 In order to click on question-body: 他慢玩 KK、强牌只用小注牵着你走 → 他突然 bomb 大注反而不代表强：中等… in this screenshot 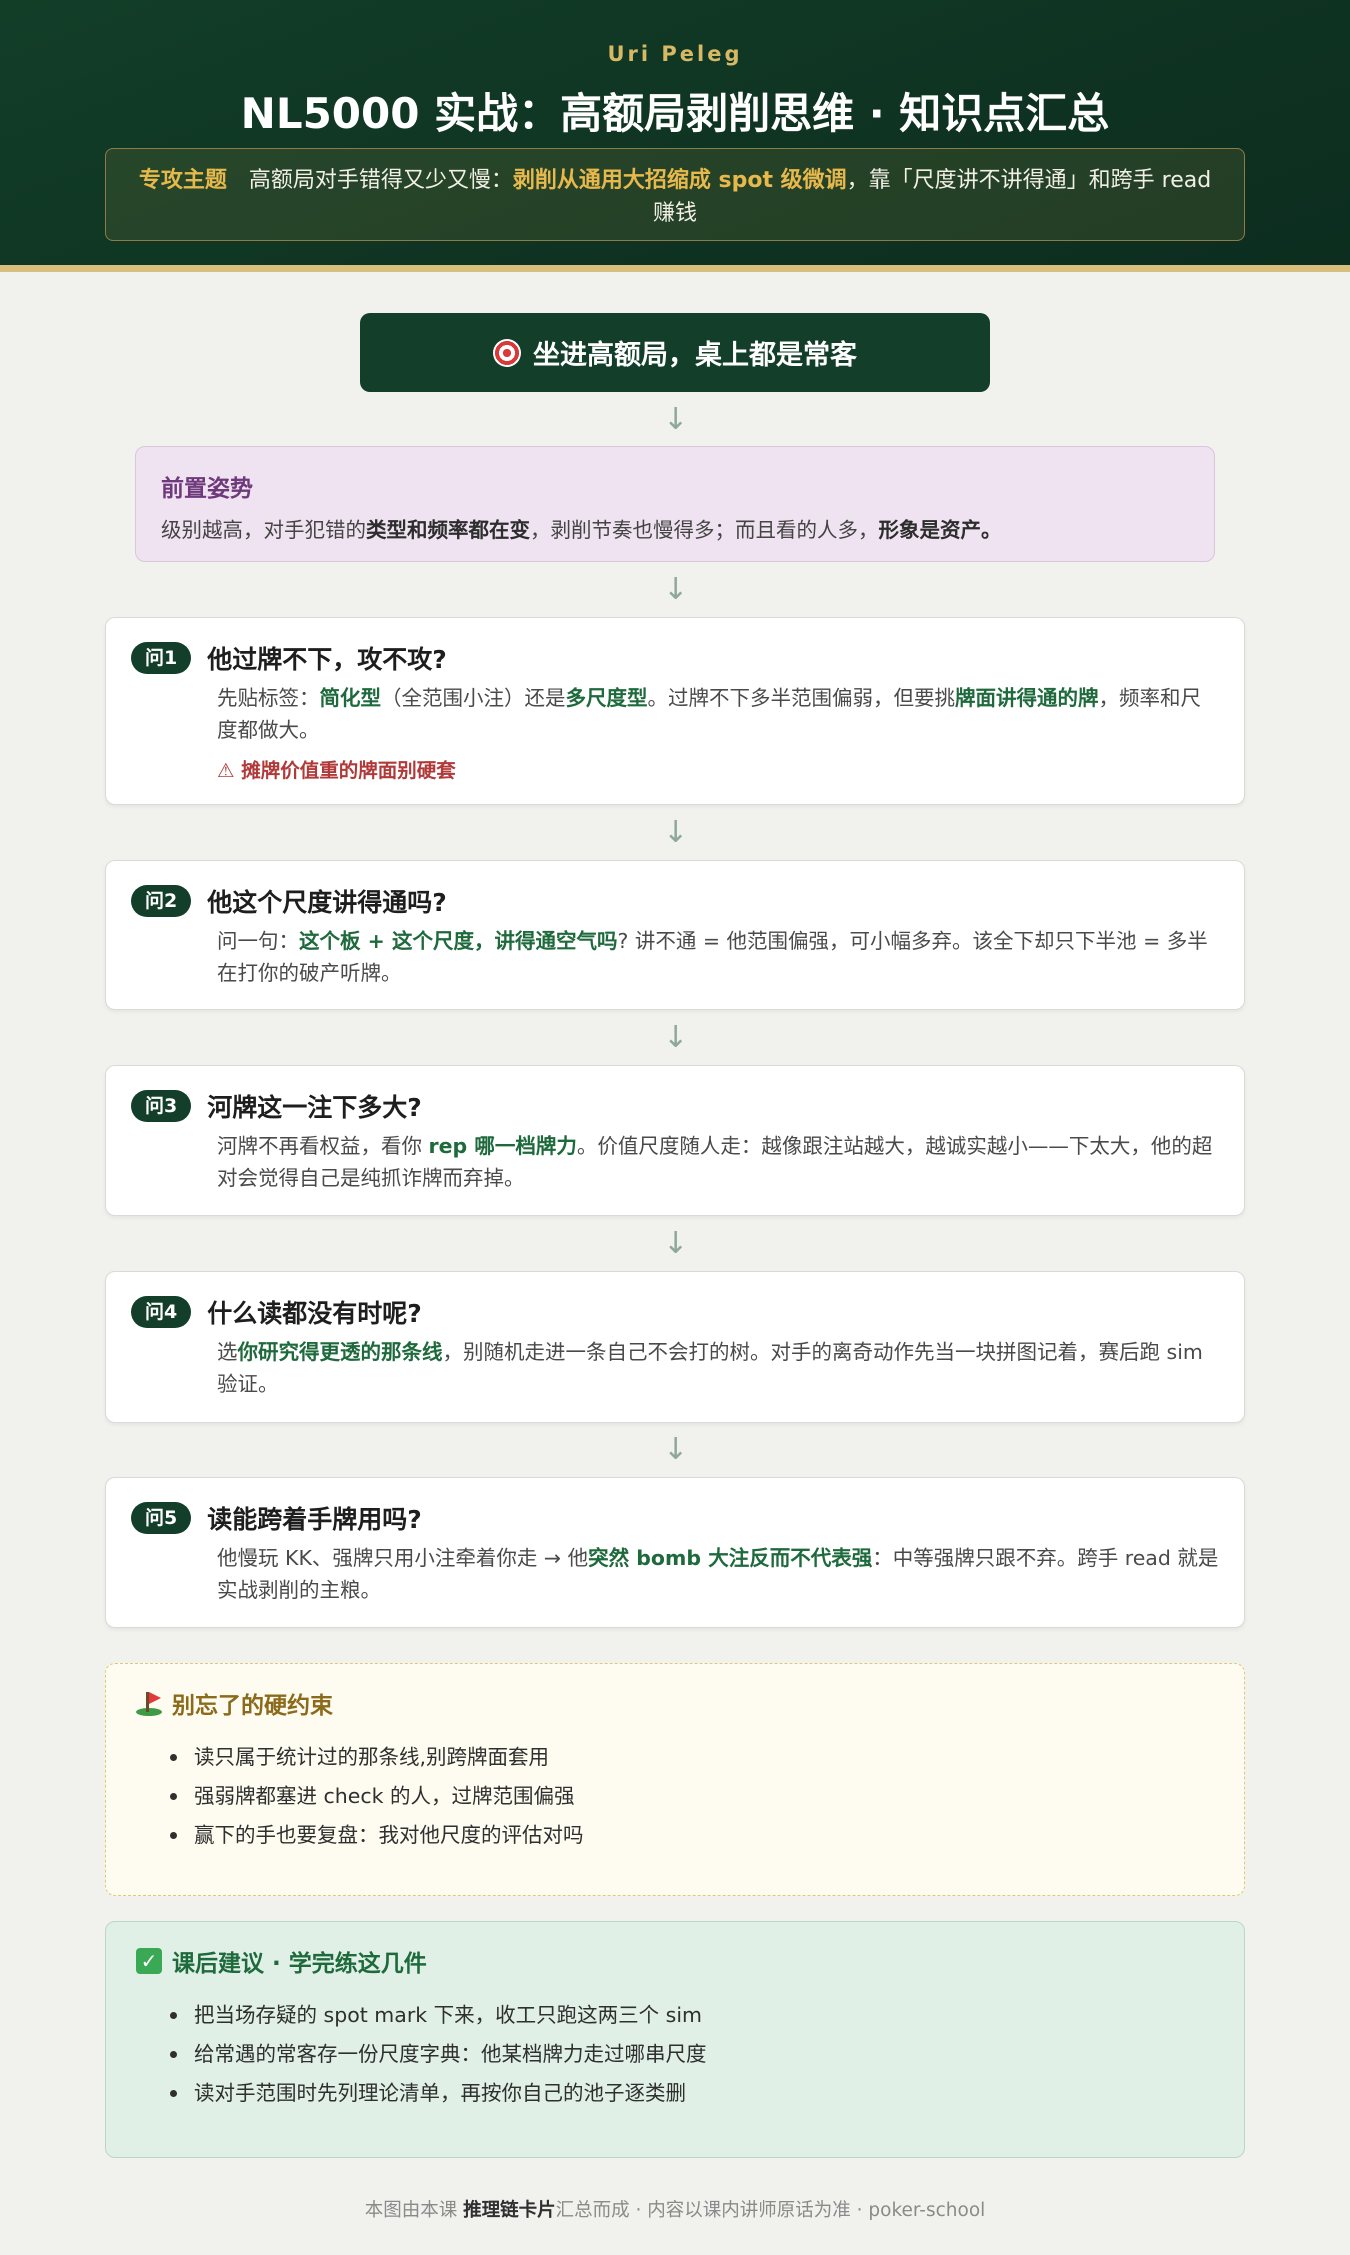, I will do `click(675, 1574)`.